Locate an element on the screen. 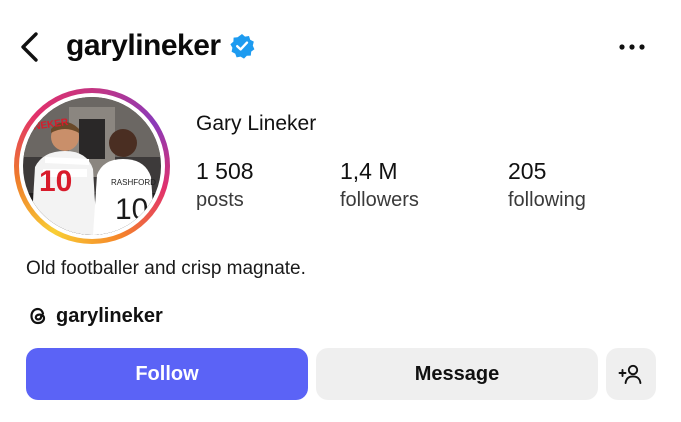 The image size is (681, 422). stat-following: 205 following is located at coordinates (547, 185).